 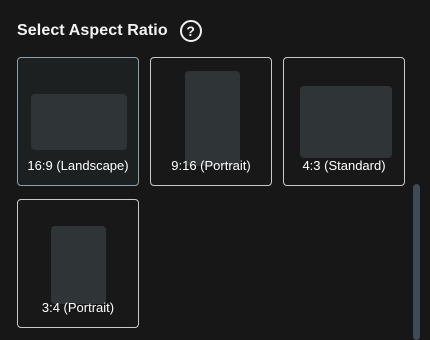 I want to click on panel-header: Select Aspect Ratio ?, so click(x=109, y=31).